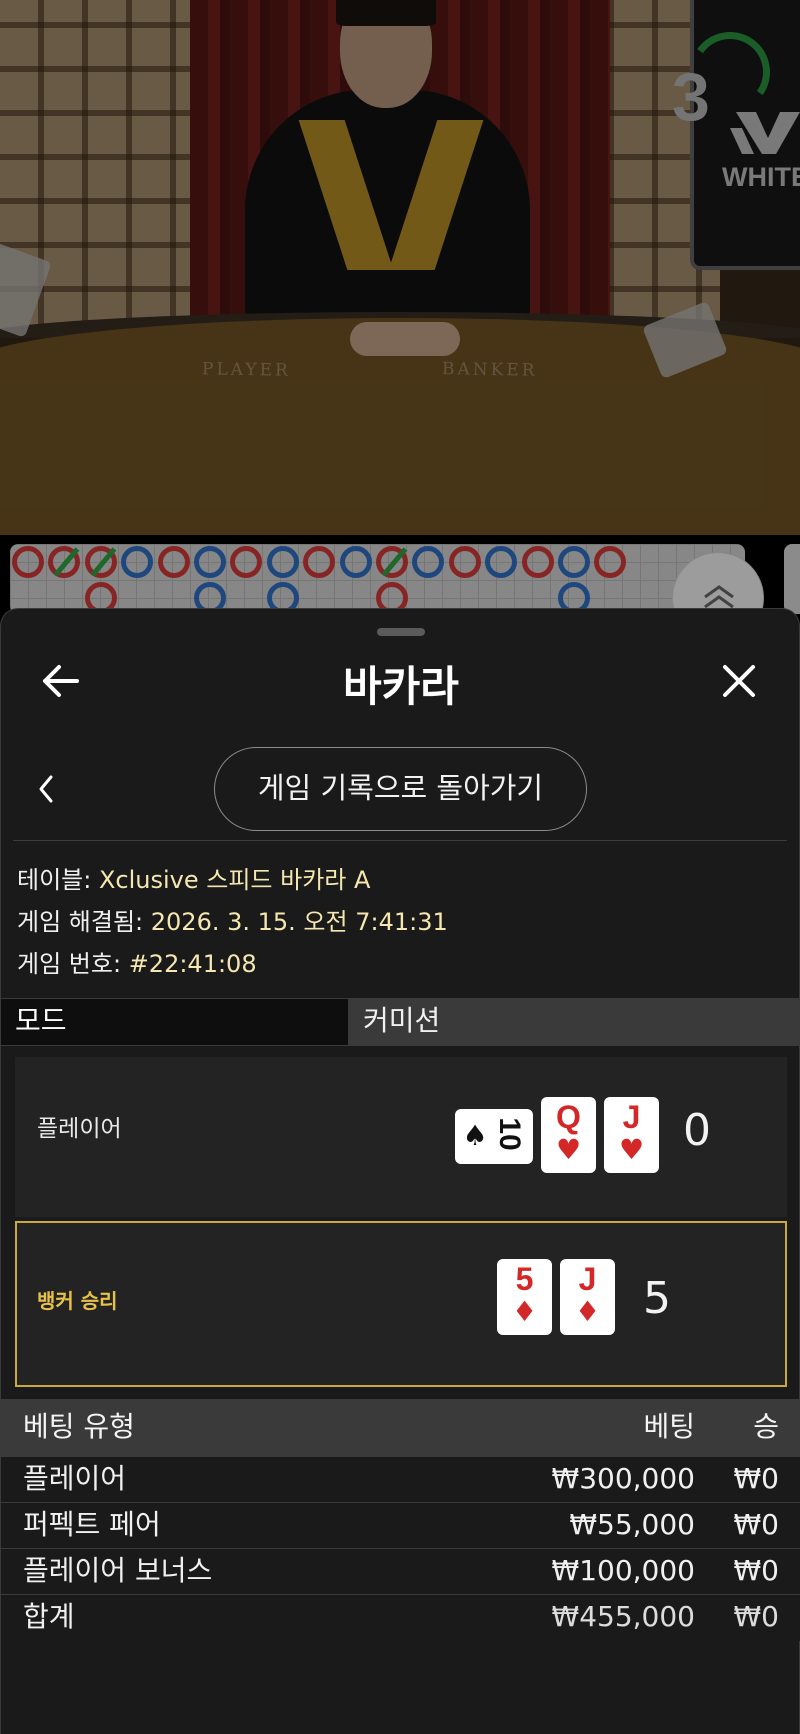 Image resolution: width=800 pixels, height=1734 pixels. Describe the element at coordinates (79, 1129) in the screenshot. I see `player-hand-label: 플레이어` at that location.